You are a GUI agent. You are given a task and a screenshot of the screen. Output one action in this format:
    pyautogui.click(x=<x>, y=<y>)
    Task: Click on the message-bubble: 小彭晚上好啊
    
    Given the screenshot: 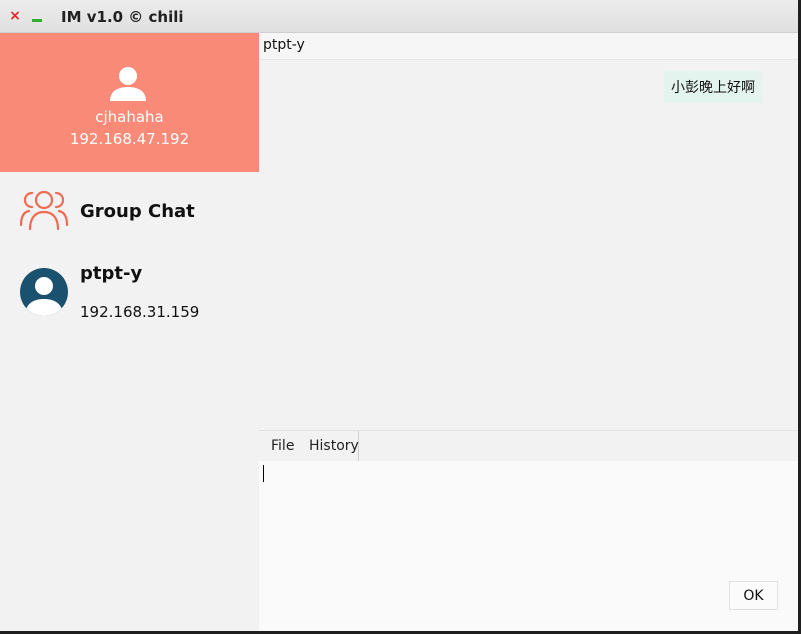 What is the action you would take?
    pyautogui.click(x=713, y=87)
    